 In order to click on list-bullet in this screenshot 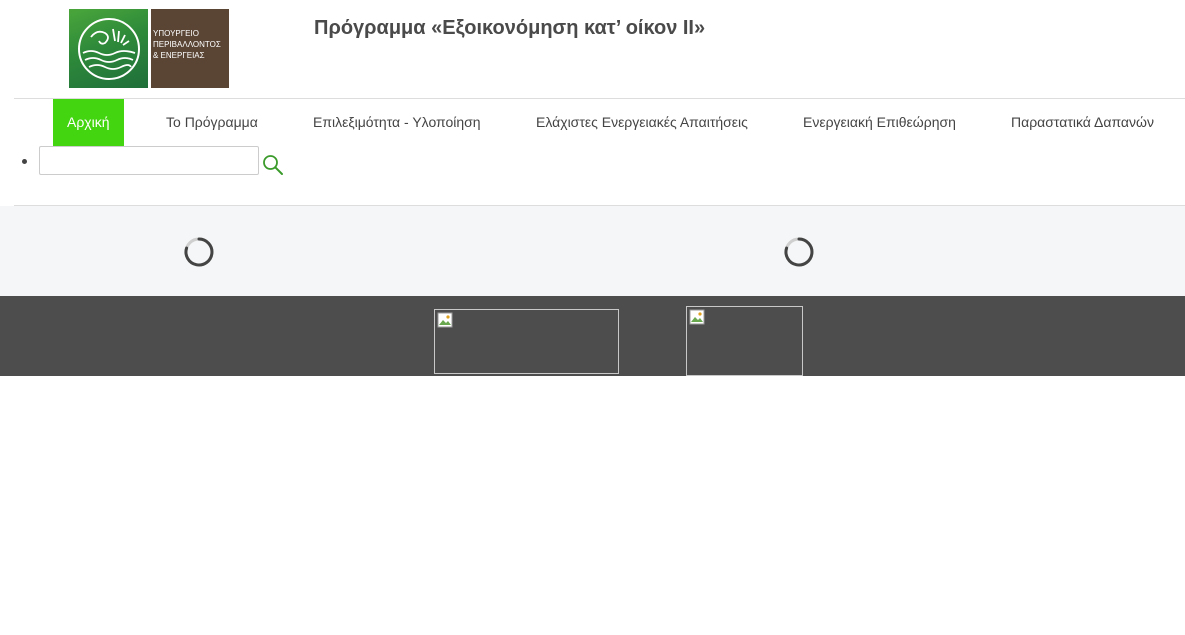, I will do `click(24, 161)`.